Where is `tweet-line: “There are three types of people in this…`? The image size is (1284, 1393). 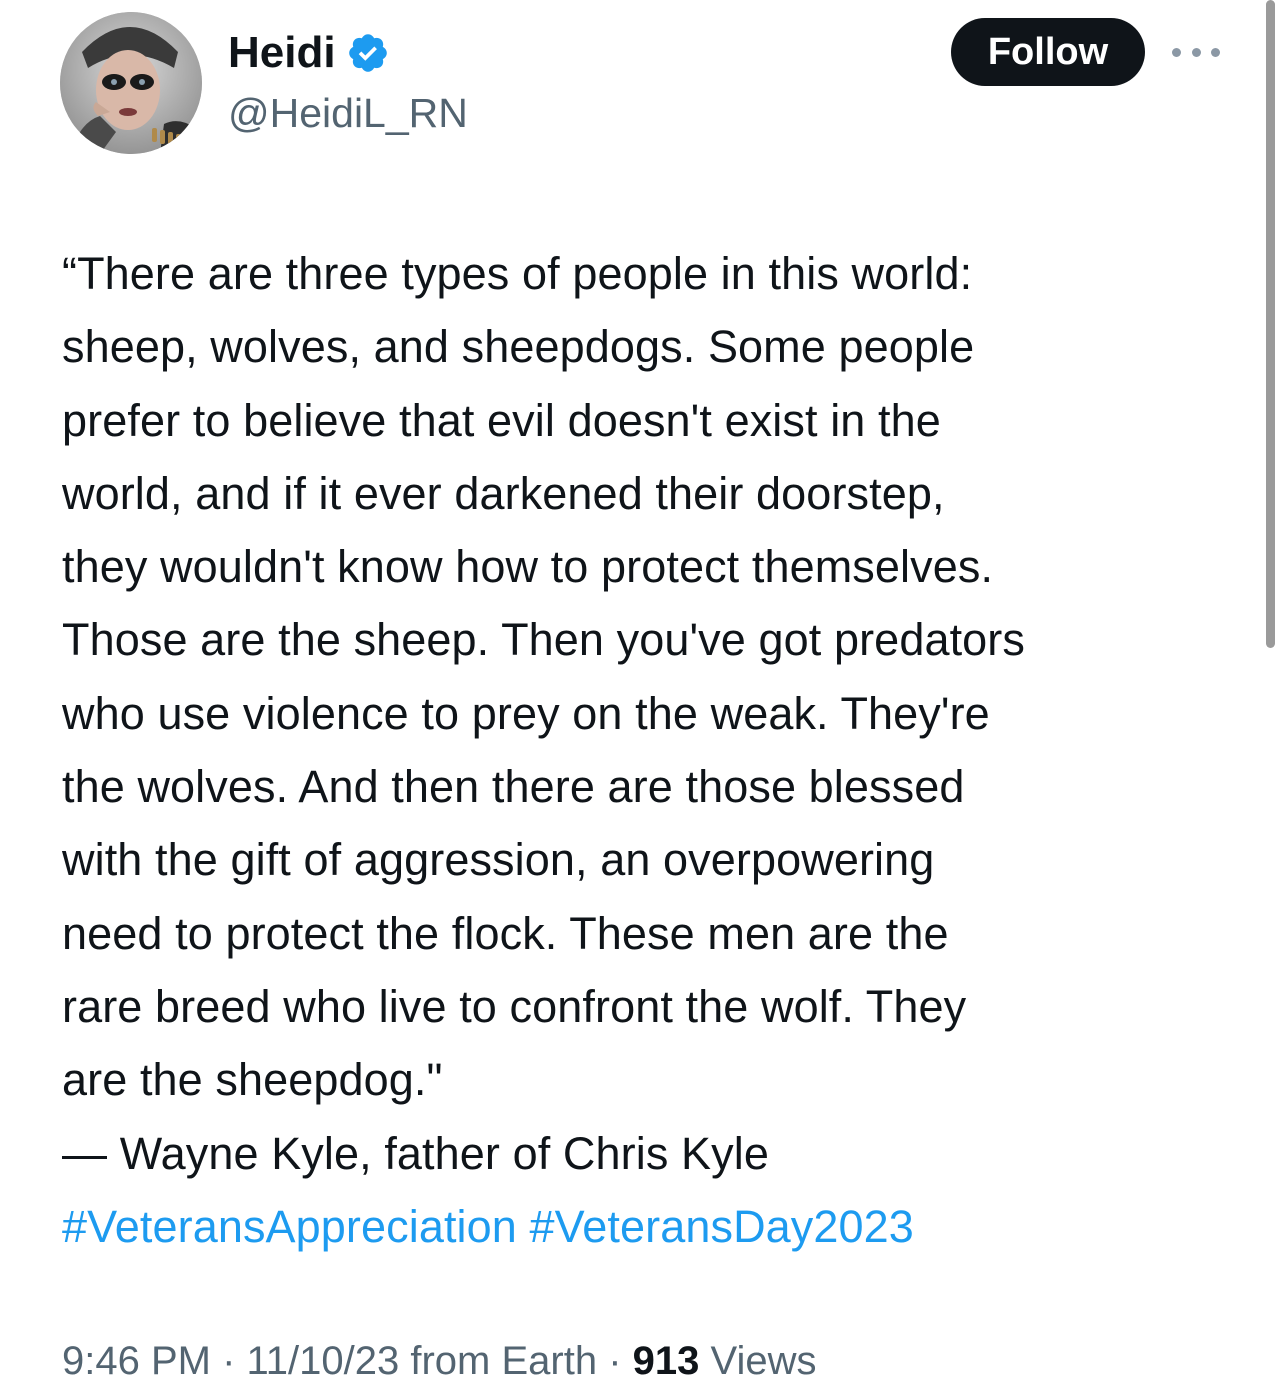 tweet-line: “There are three types of people in this… is located at coordinates (517, 273).